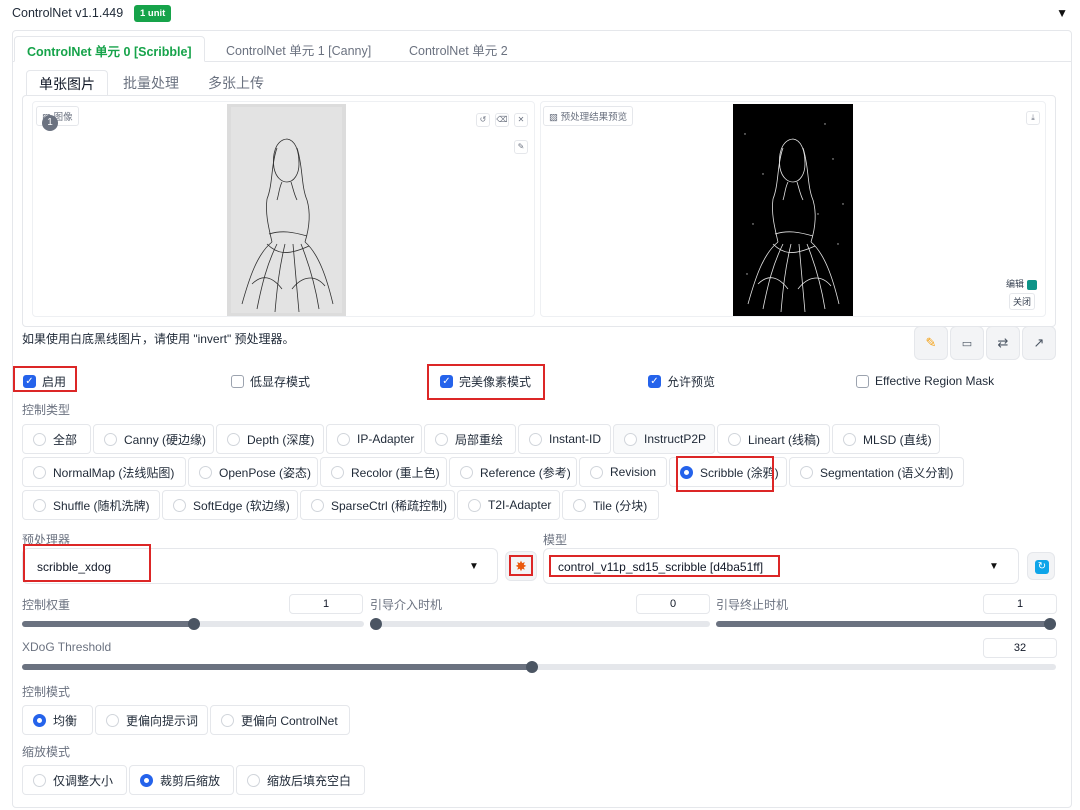 The height and width of the screenshot is (810, 1080). I want to click on swap-icon: ⇄, so click(1003, 343).